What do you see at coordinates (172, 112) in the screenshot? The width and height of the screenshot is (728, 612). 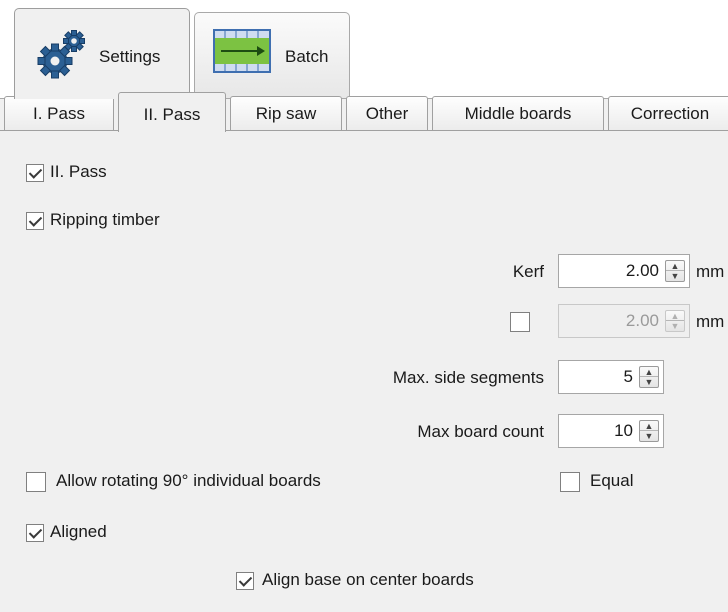 I see `tab-second-pass: II. Pass` at bounding box center [172, 112].